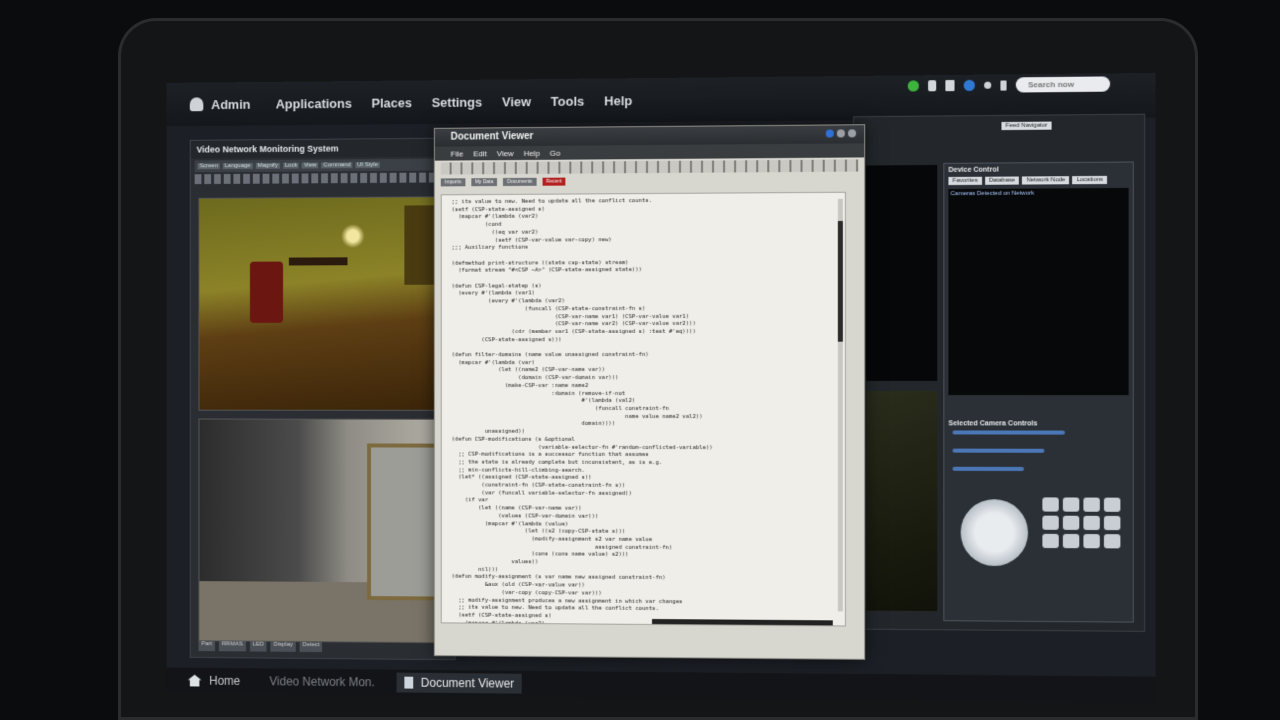 The width and height of the screenshot is (1280, 720). Describe the element at coordinates (649, 167) in the screenshot. I see `doc-icon-toolbar` at that location.